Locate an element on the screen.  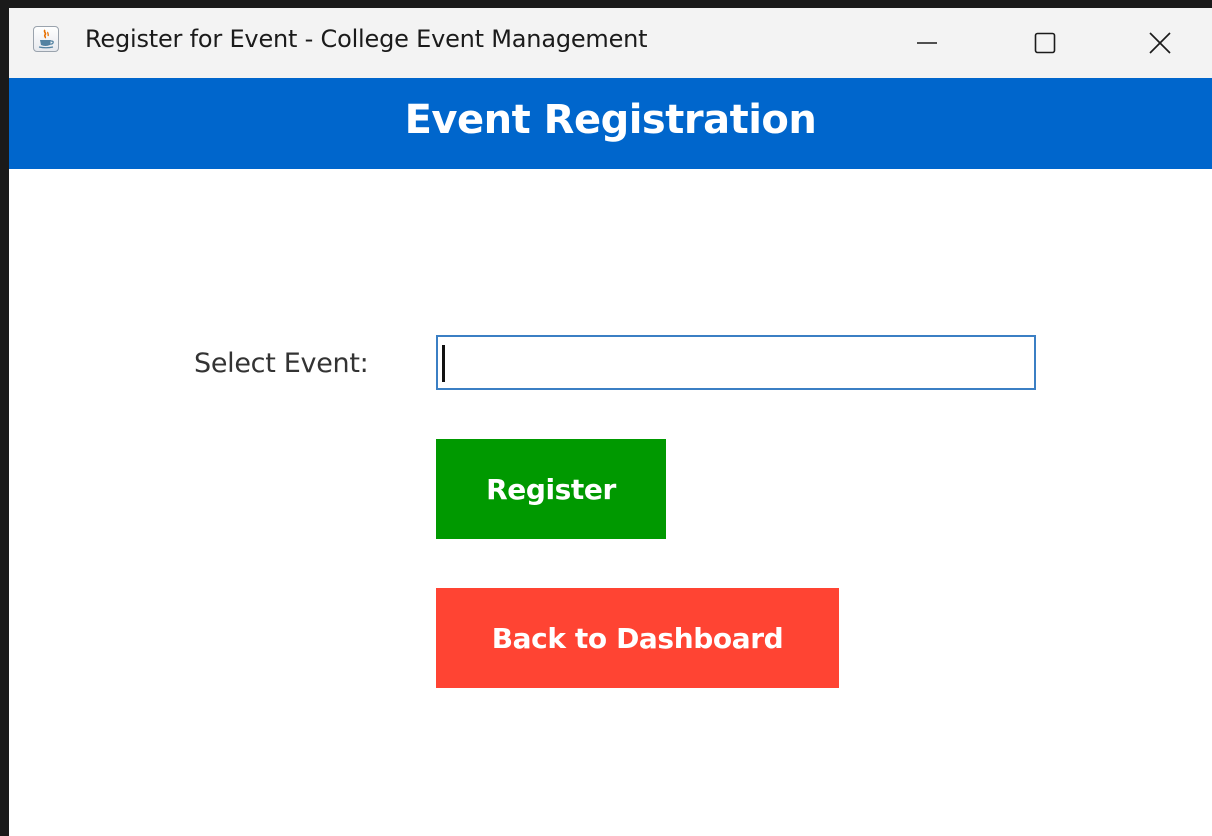
event-input is located at coordinates (736, 362).